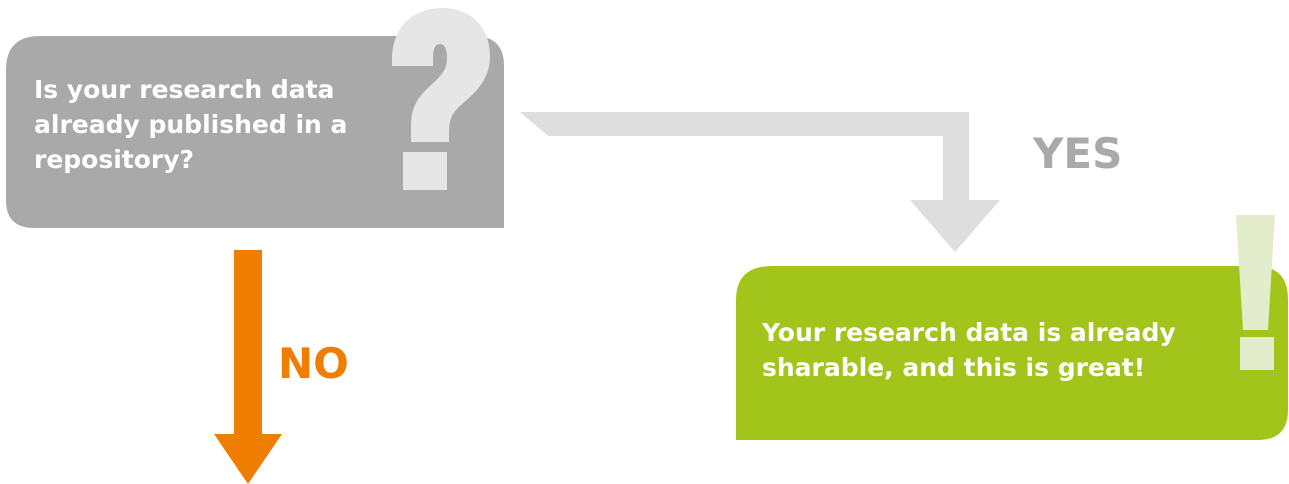  I want to click on question-line: Is your research data, so click(184, 89).